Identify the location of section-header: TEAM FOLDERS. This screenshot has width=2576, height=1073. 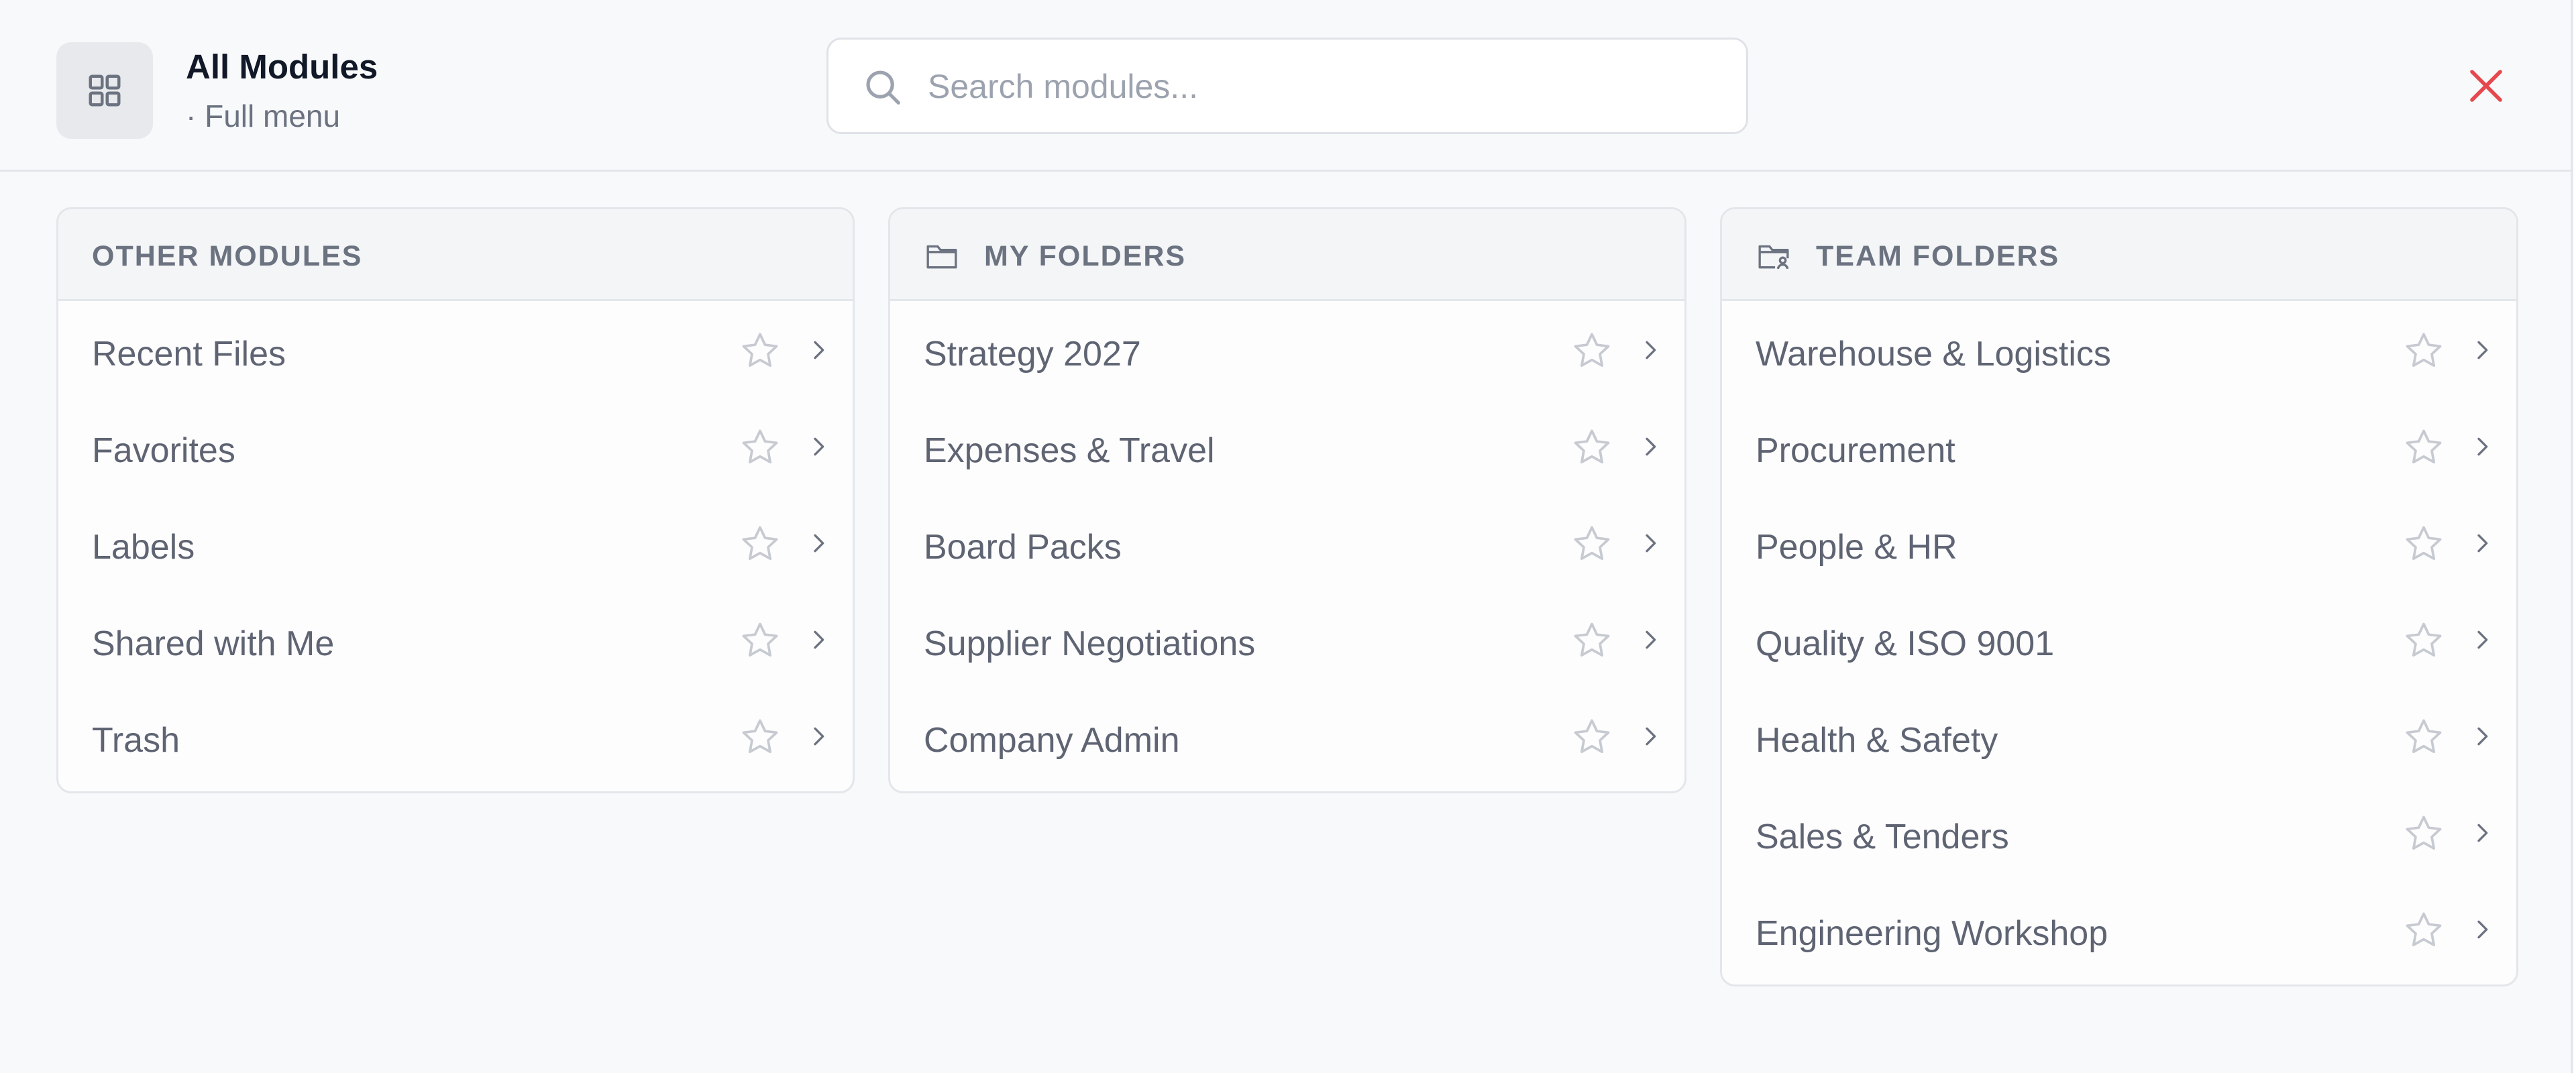
(2119, 255).